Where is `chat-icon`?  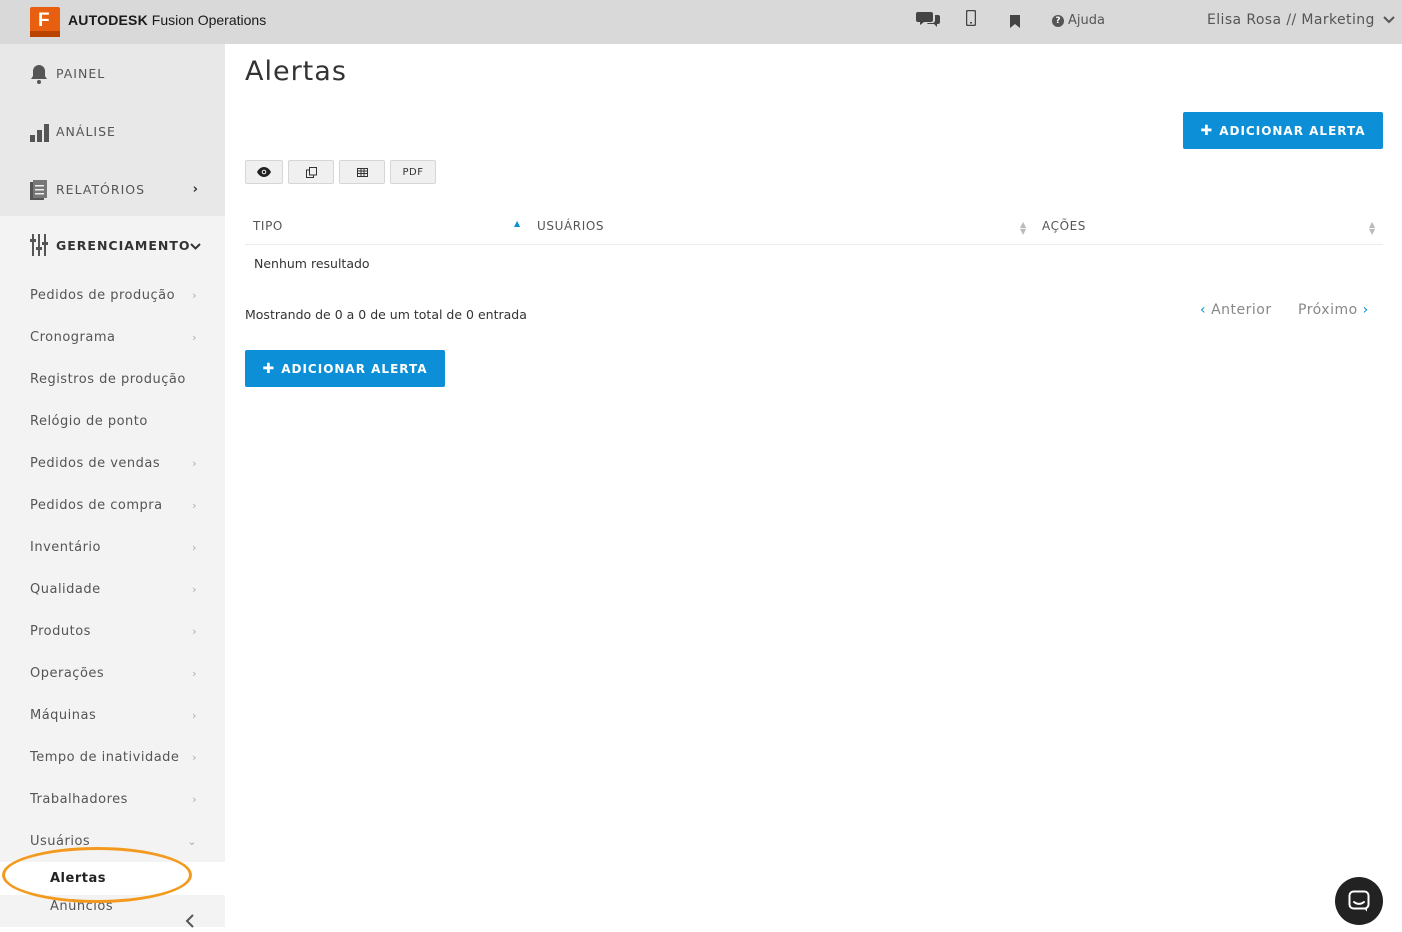 chat-icon is located at coordinates (928, 21).